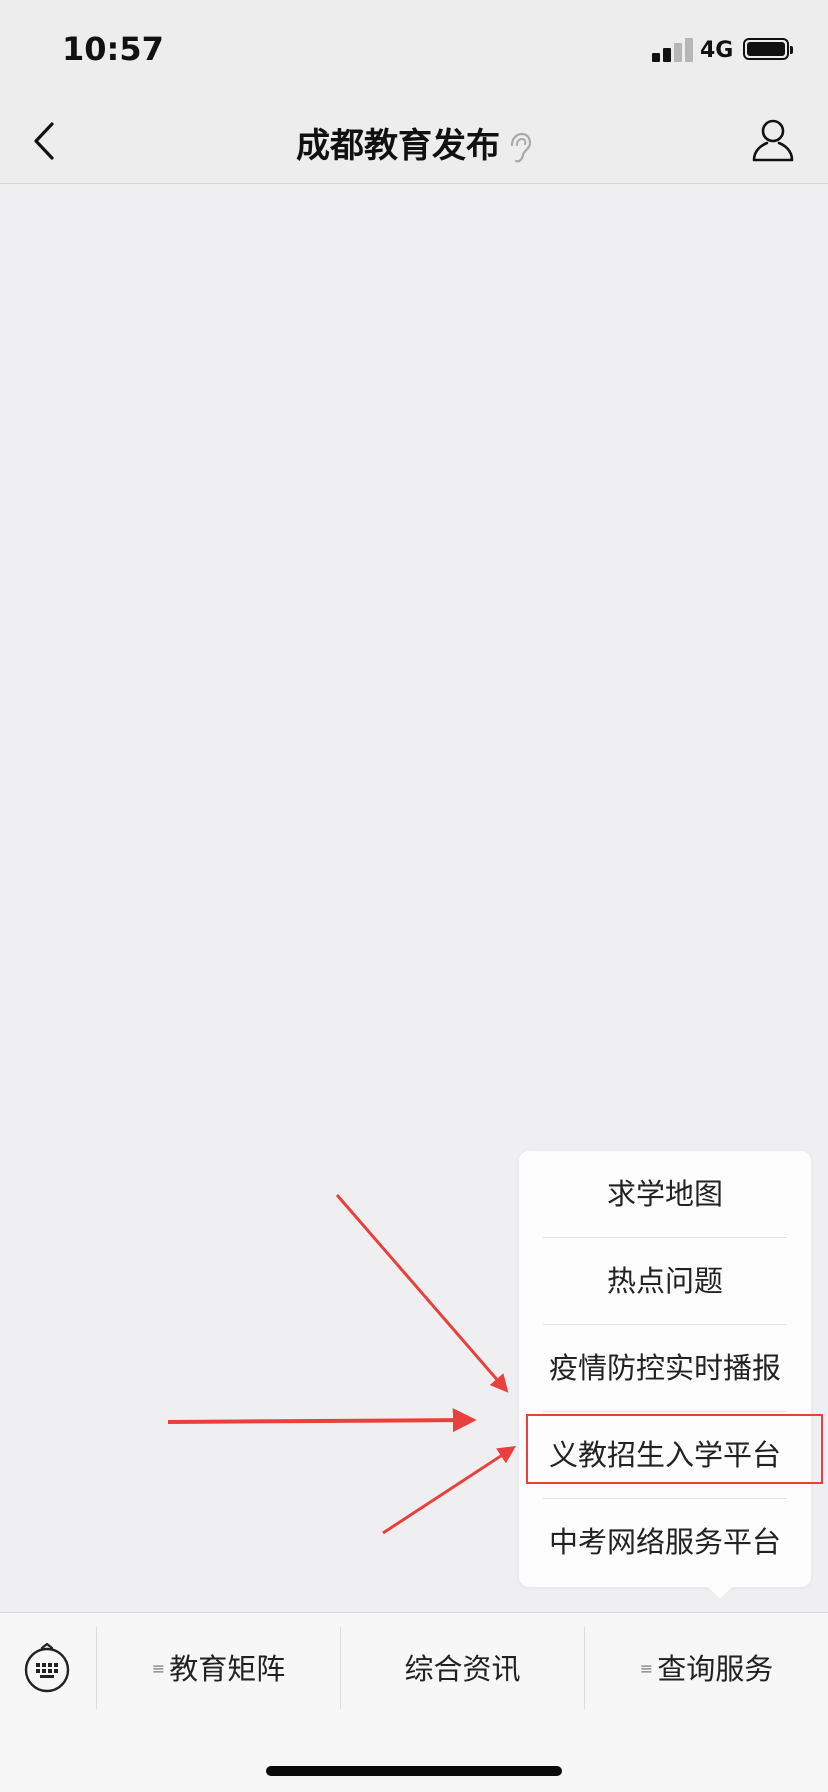 The width and height of the screenshot is (828, 1792). Describe the element at coordinates (113, 49) in the screenshot. I see `status-time: 10:57` at that location.